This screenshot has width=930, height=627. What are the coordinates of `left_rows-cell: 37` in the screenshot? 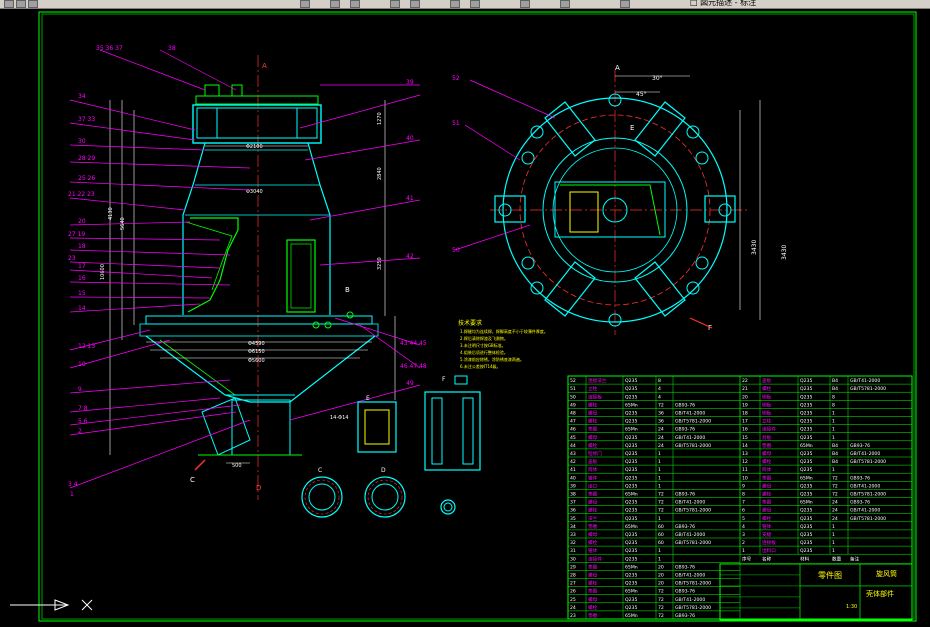 It's located at (573, 503).